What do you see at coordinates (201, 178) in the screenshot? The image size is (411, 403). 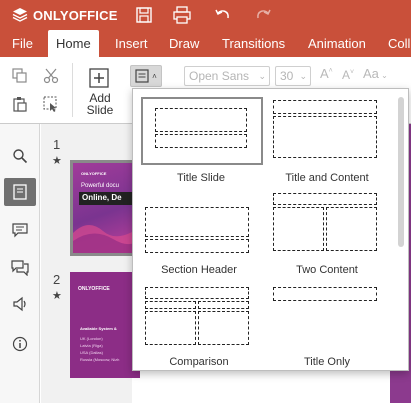 I see `layout-label: Title Slide` at bounding box center [201, 178].